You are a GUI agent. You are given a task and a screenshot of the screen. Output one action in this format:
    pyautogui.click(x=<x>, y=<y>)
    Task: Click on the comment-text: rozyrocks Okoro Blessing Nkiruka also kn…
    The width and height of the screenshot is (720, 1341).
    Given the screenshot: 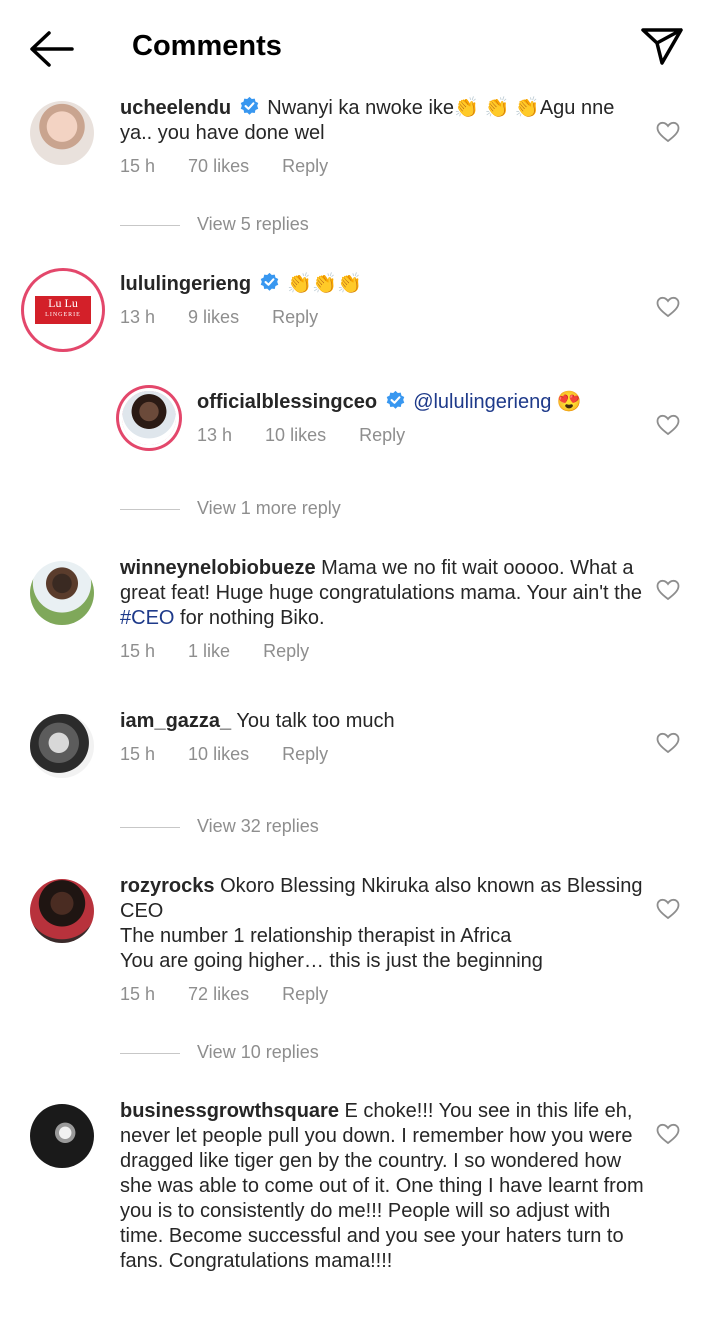 What is the action you would take?
    pyautogui.click(x=382, y=924)
    